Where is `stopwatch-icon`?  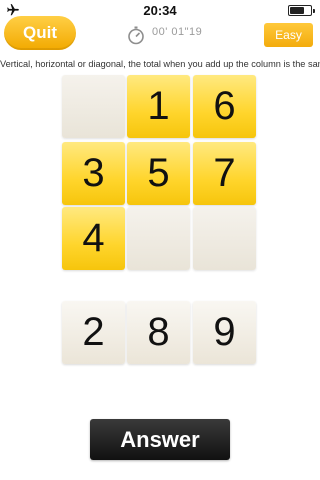 stopwatch-icon is located at coordinates (136, 35).